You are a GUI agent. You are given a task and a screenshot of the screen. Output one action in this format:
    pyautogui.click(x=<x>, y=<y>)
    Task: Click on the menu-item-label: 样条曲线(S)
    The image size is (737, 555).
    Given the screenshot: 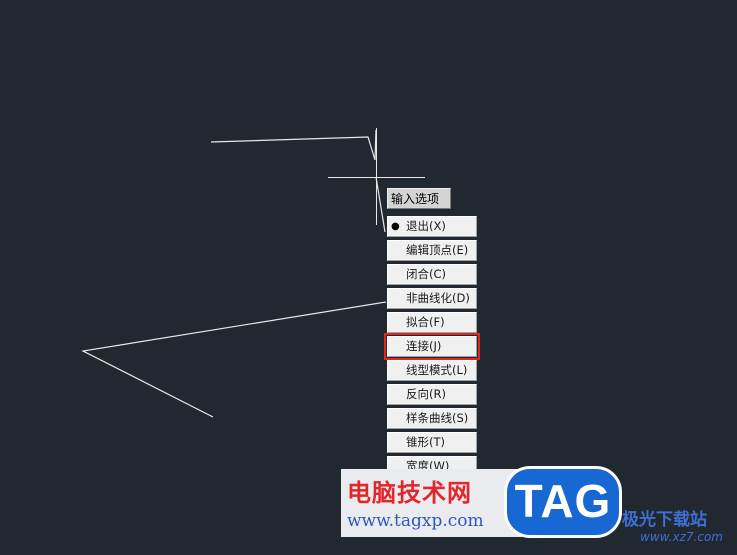 What is the action you would take?
    pyautogui.click(x=437, y=418)
    